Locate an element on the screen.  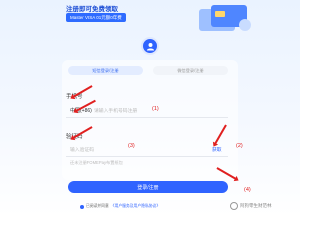
phone-divider is located at coordinates (147, 117).